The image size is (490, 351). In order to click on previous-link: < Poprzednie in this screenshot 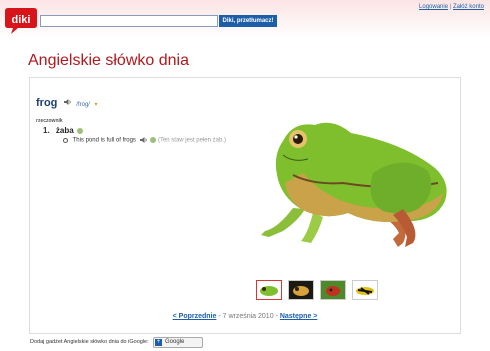, I will do `click(195, 316)`.